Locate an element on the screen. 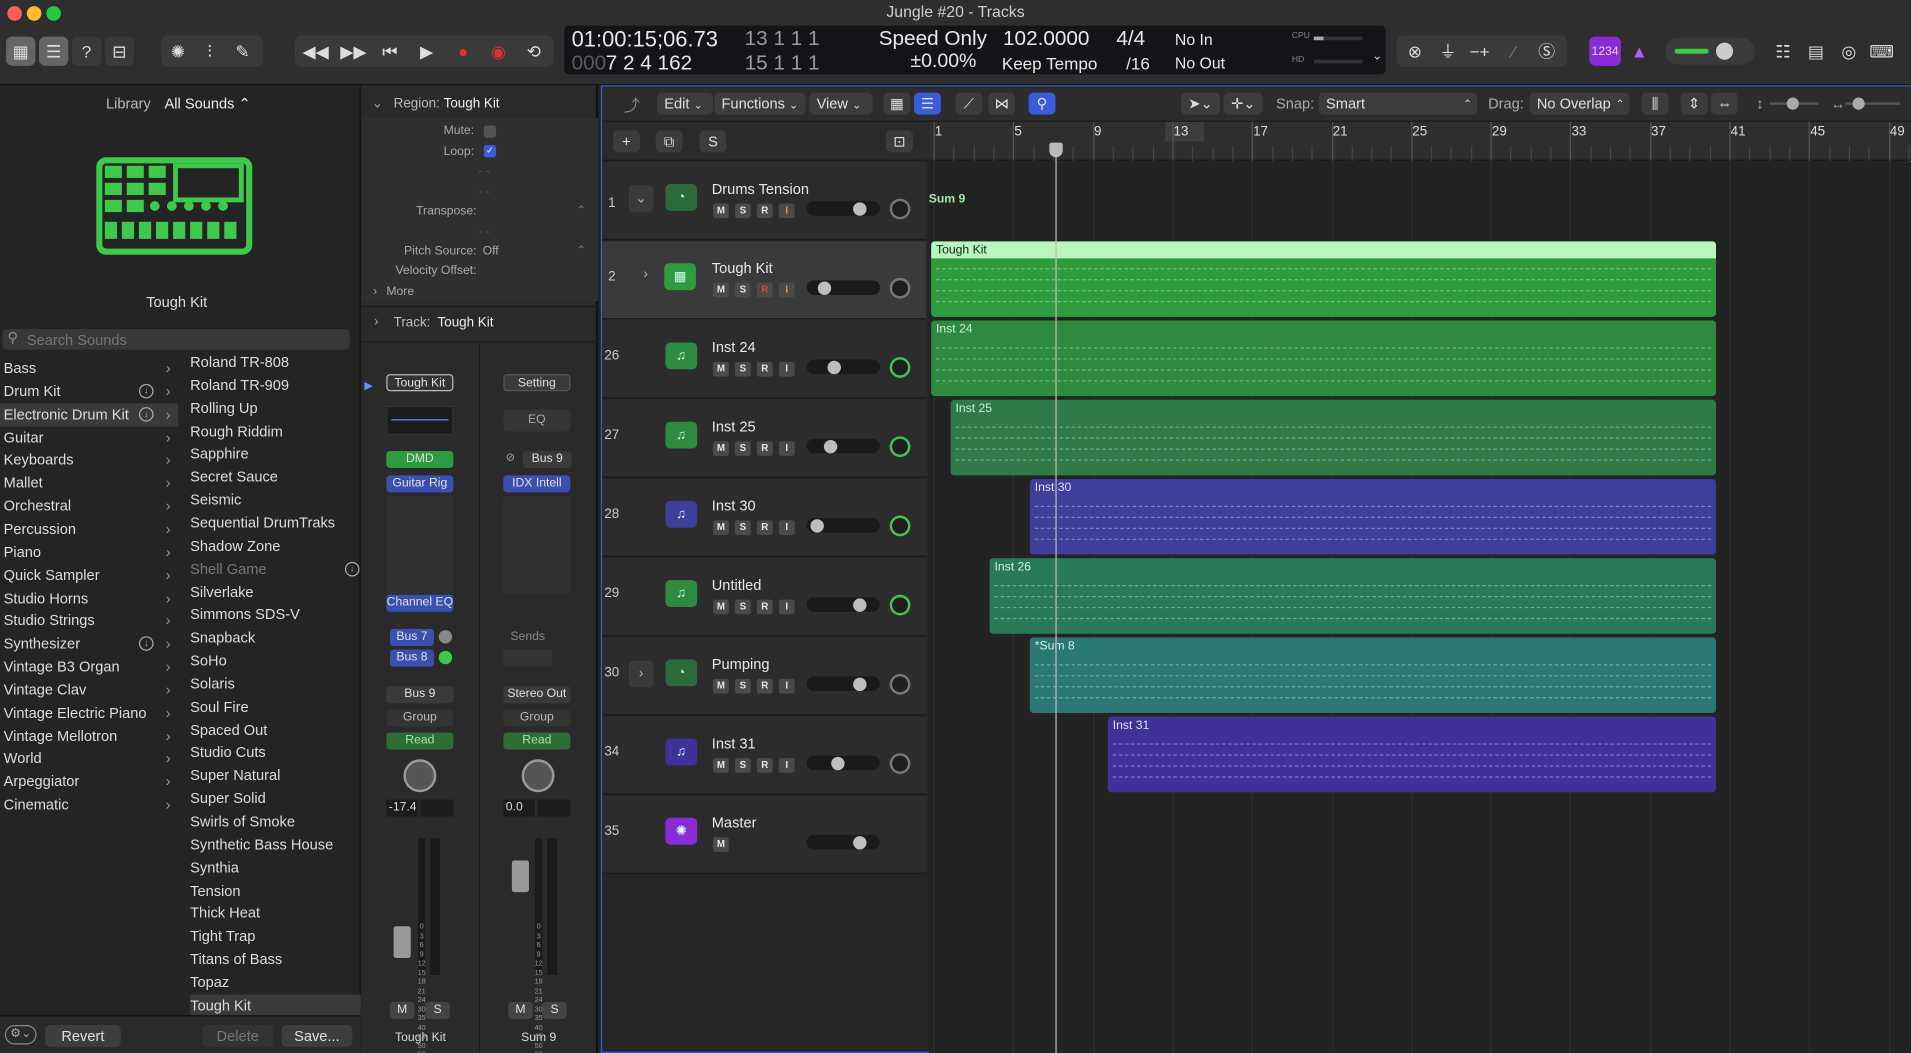 The image size is (1911, 1053). send2-knob is located at coordinates (445, 657).